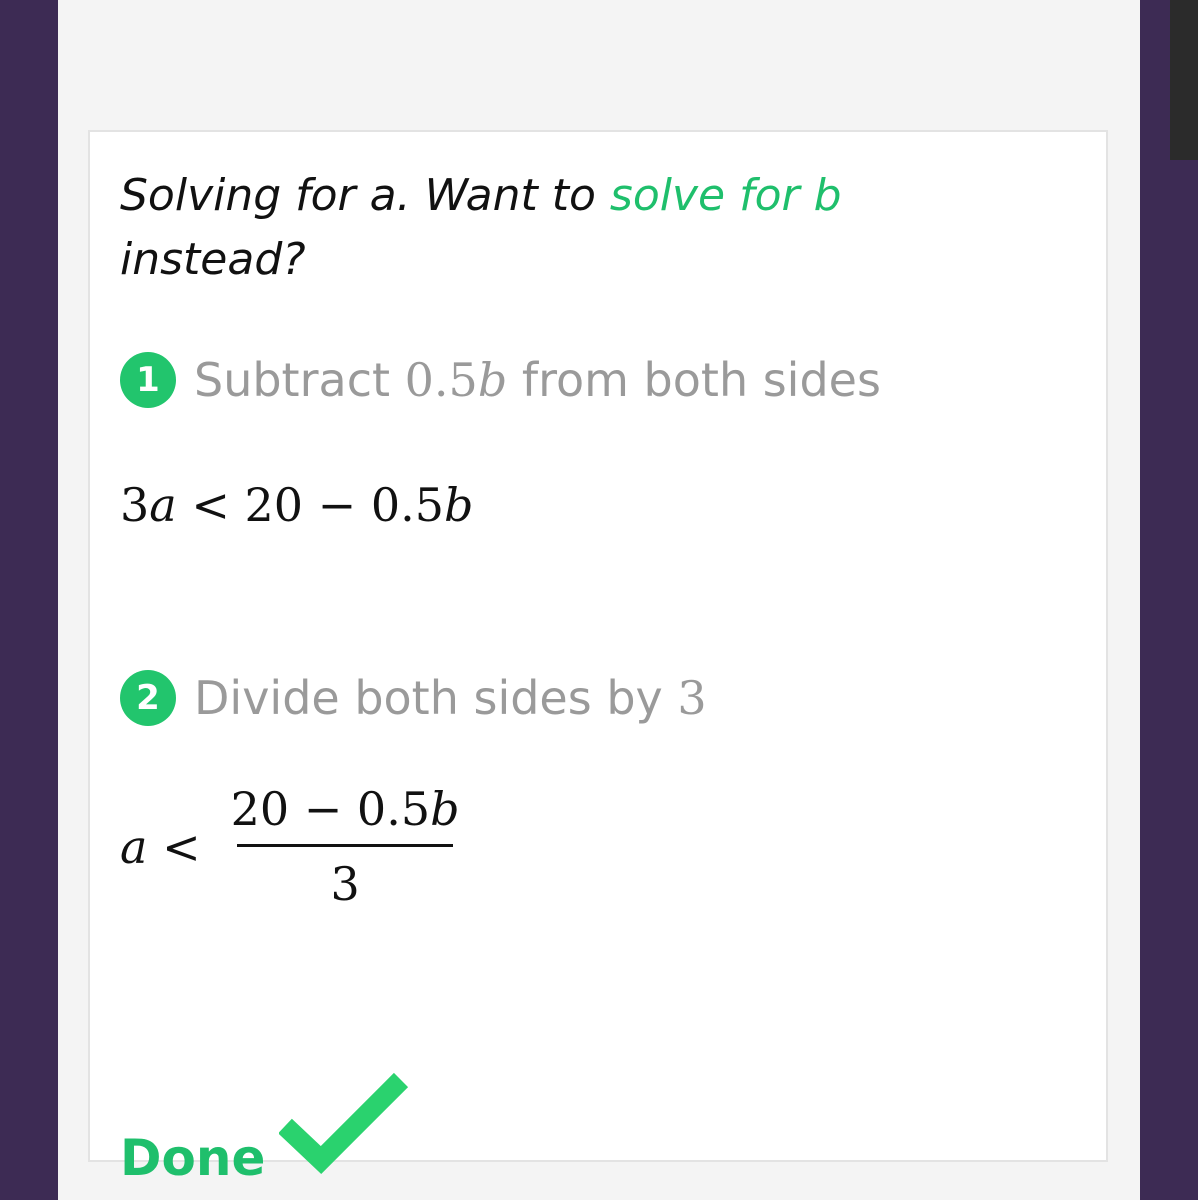 The height and width of the screenshot is (1200, 1198). Describe the element at coordinates (213, 259) in the screenshot. I see `intro-suffix: instead?` at that location.